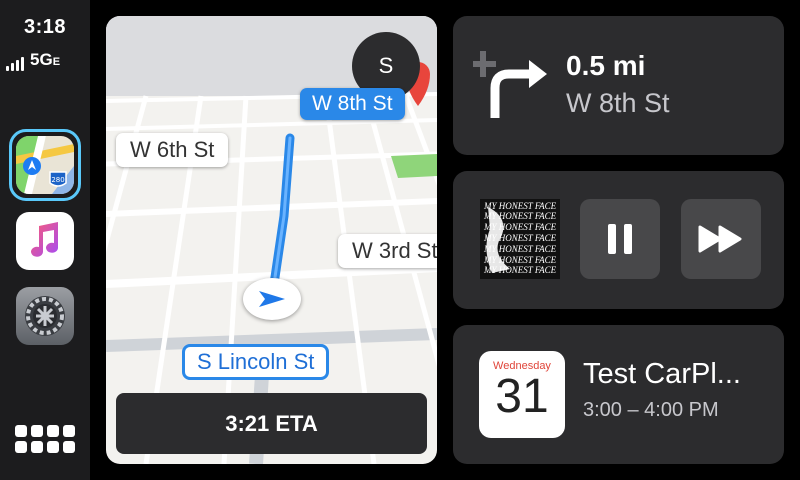  Describe the element at coordinates (387, 251) in the screenshot. I see `street-label-w3: W 3rd St` at that location.